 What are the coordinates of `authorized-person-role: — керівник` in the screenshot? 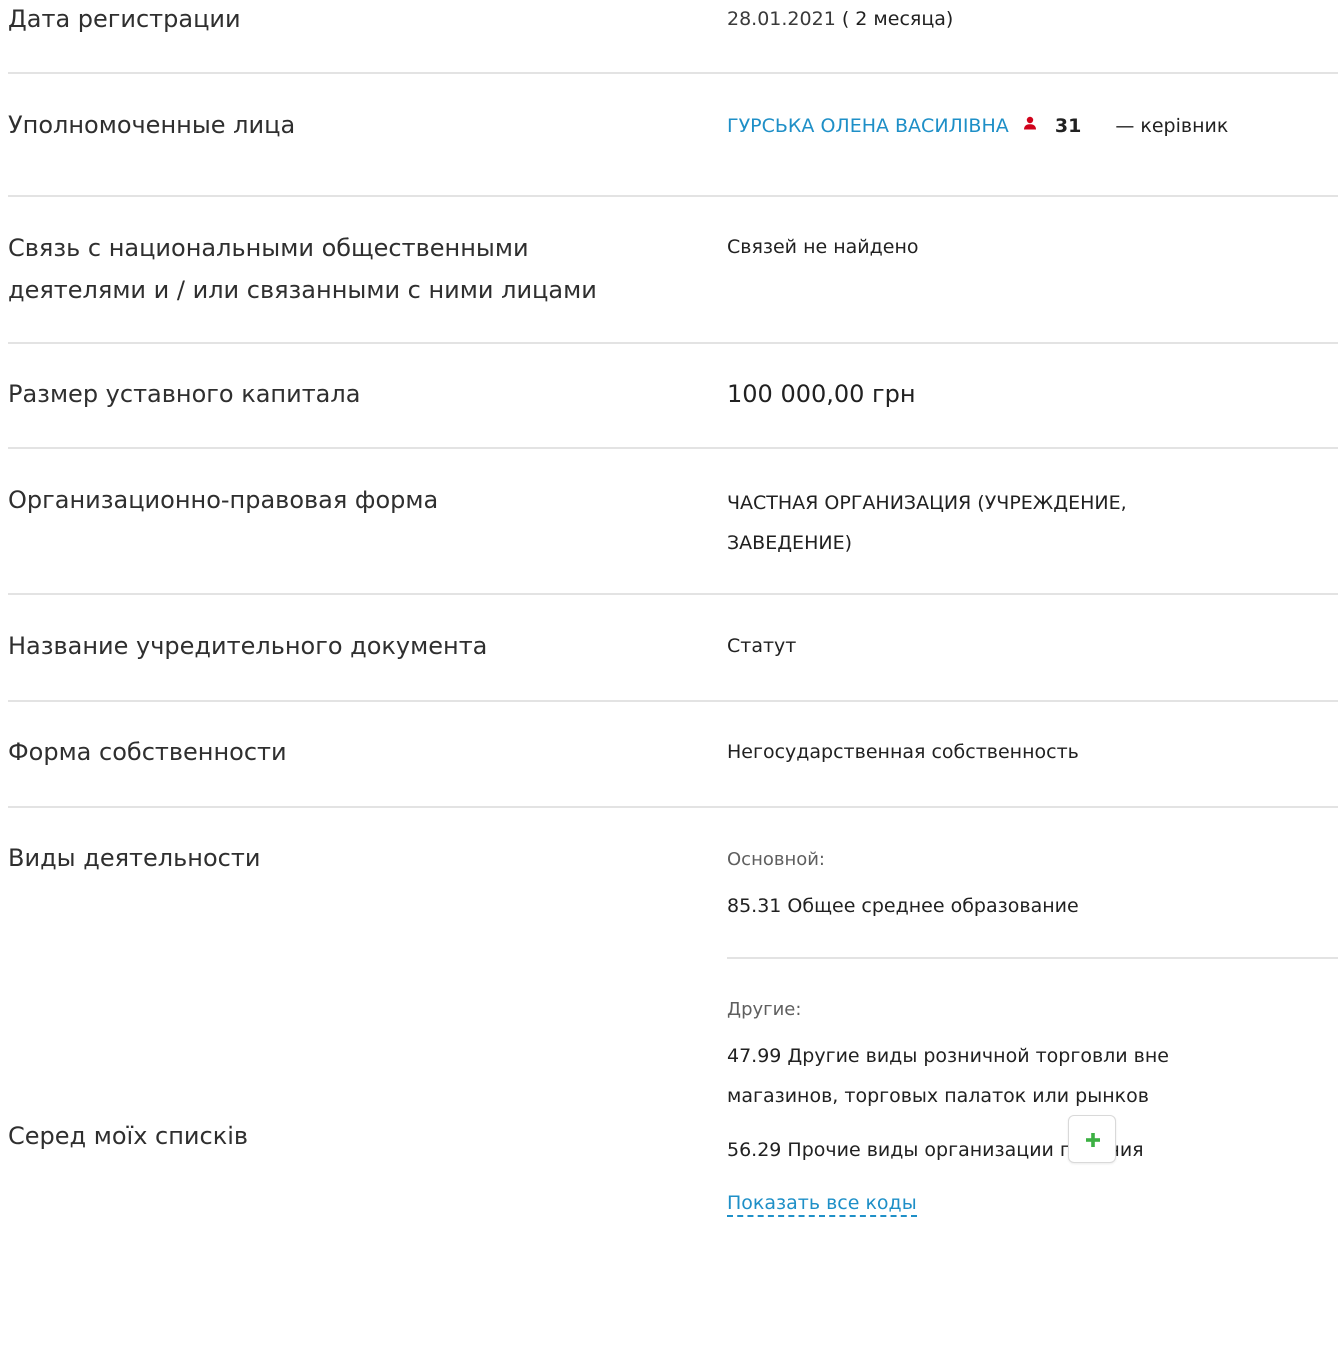 It's located at (1172, 126).